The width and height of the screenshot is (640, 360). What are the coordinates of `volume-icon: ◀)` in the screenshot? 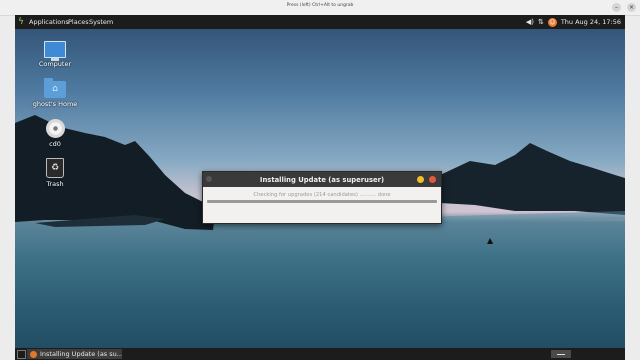 It's located at (530, 22).